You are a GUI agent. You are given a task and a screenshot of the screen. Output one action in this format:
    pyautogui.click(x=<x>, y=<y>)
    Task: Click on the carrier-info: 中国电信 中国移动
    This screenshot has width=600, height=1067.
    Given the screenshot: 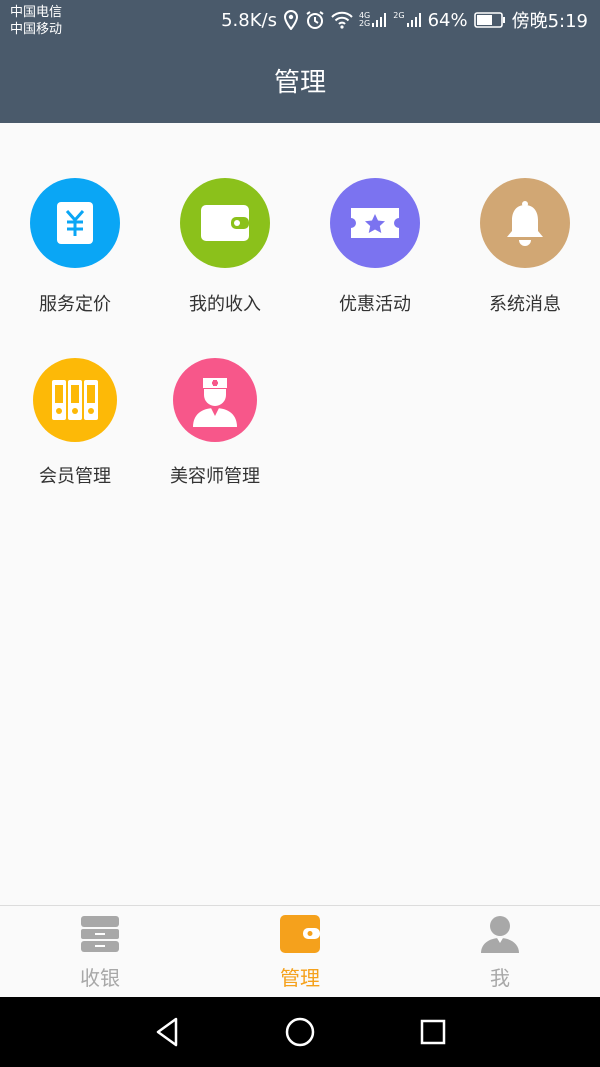 What is the action you would take?
    pyautogui.click(x=36, y=21)
    